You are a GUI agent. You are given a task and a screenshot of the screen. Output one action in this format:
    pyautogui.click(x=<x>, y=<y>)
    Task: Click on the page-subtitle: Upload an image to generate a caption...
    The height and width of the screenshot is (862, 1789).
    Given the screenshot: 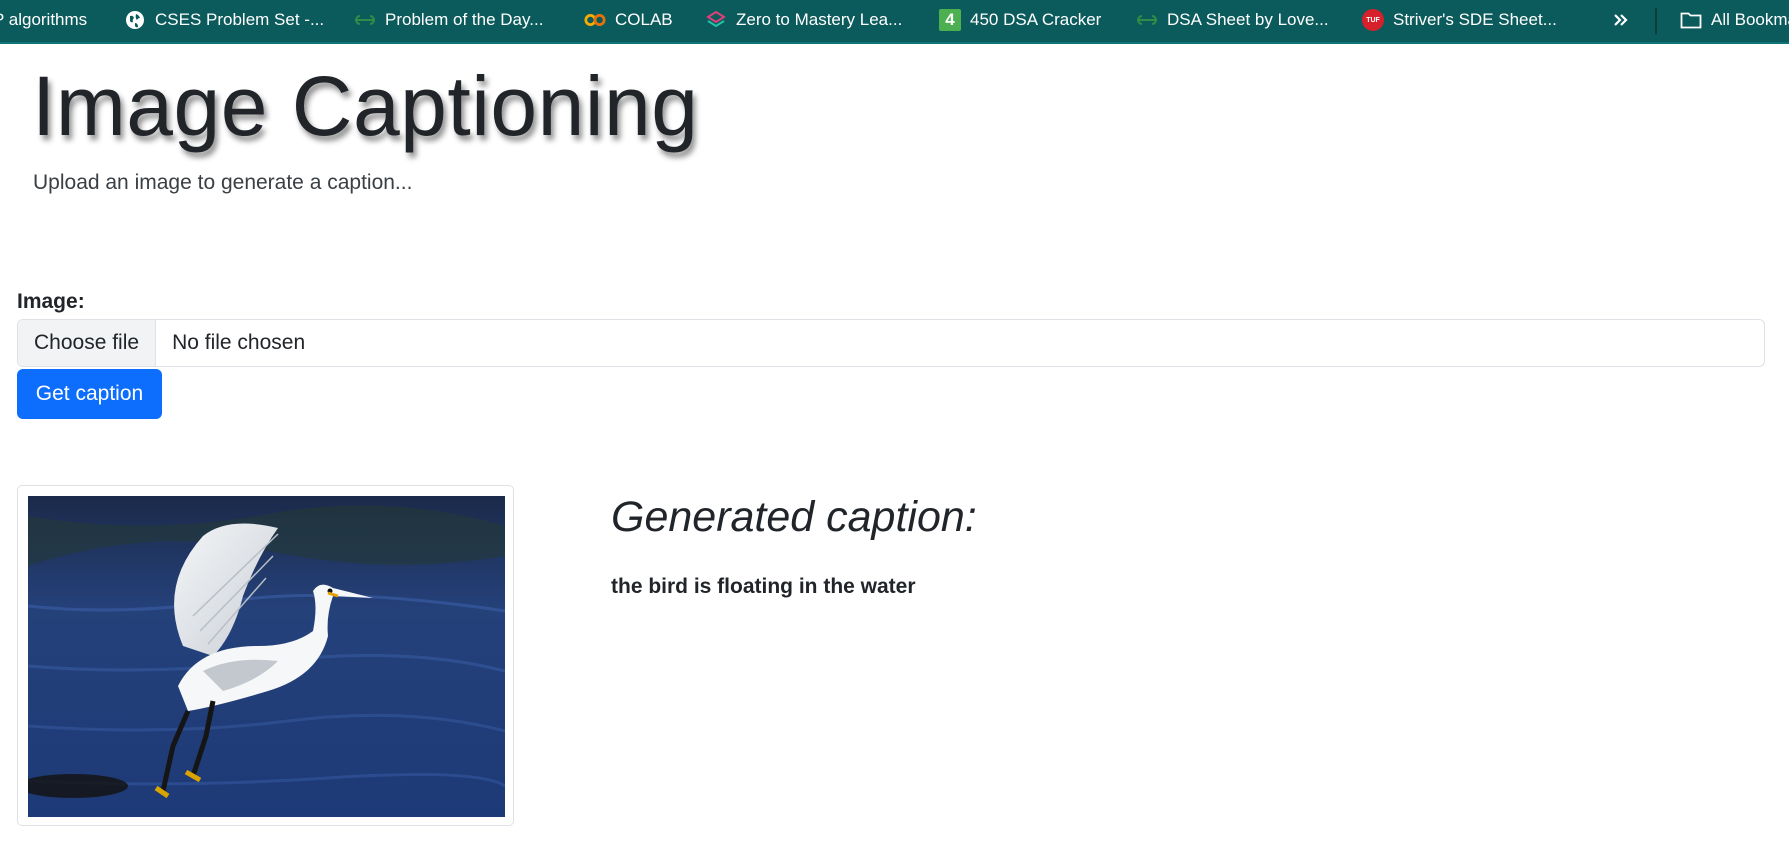 What is the action you would take?
    pyautogui.click(x=223, y=182)
    